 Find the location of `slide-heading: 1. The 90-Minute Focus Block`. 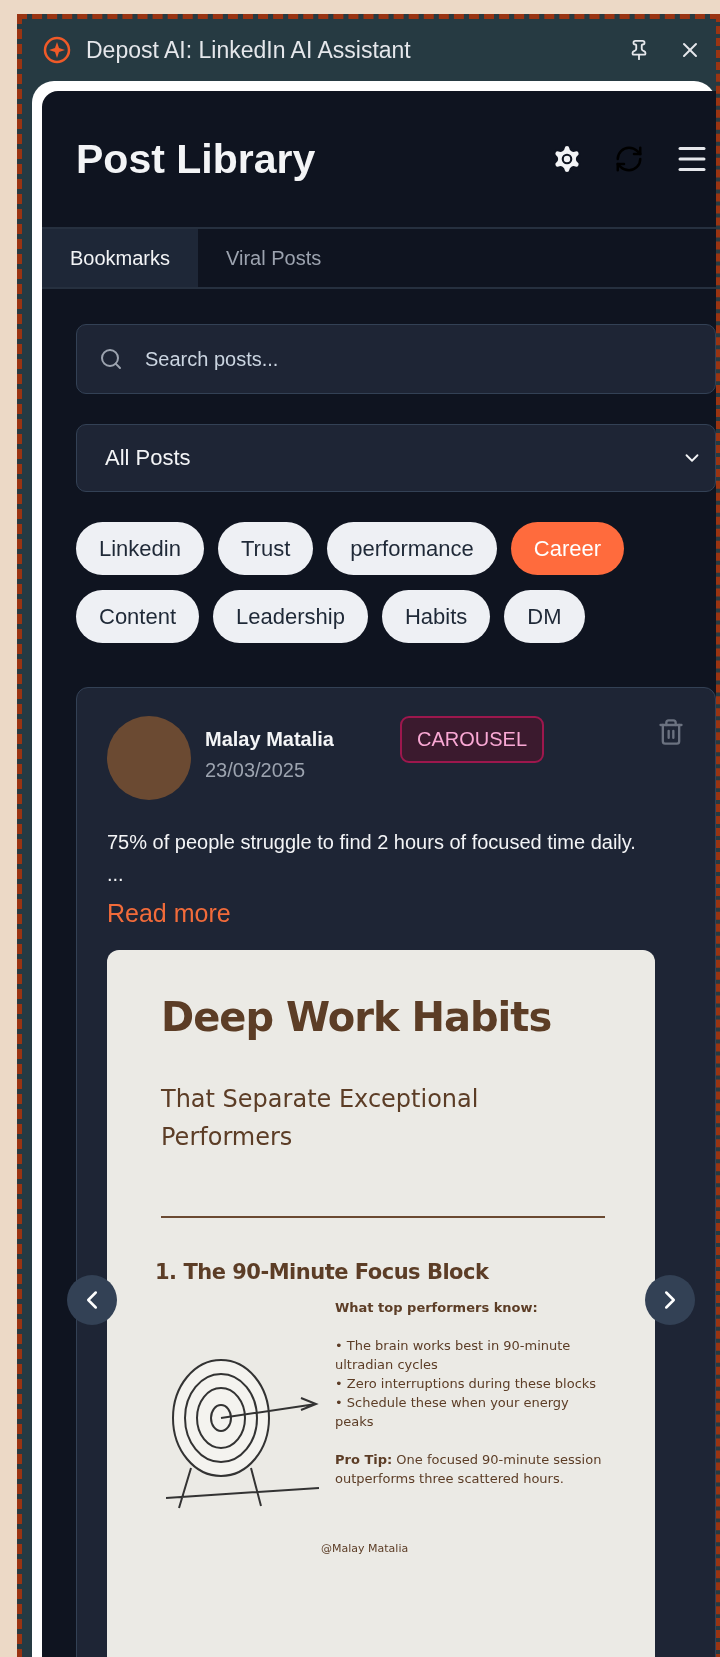

slide-heading: 1. The 90-Minute Focus Block is located at coordinates (322, 1272).